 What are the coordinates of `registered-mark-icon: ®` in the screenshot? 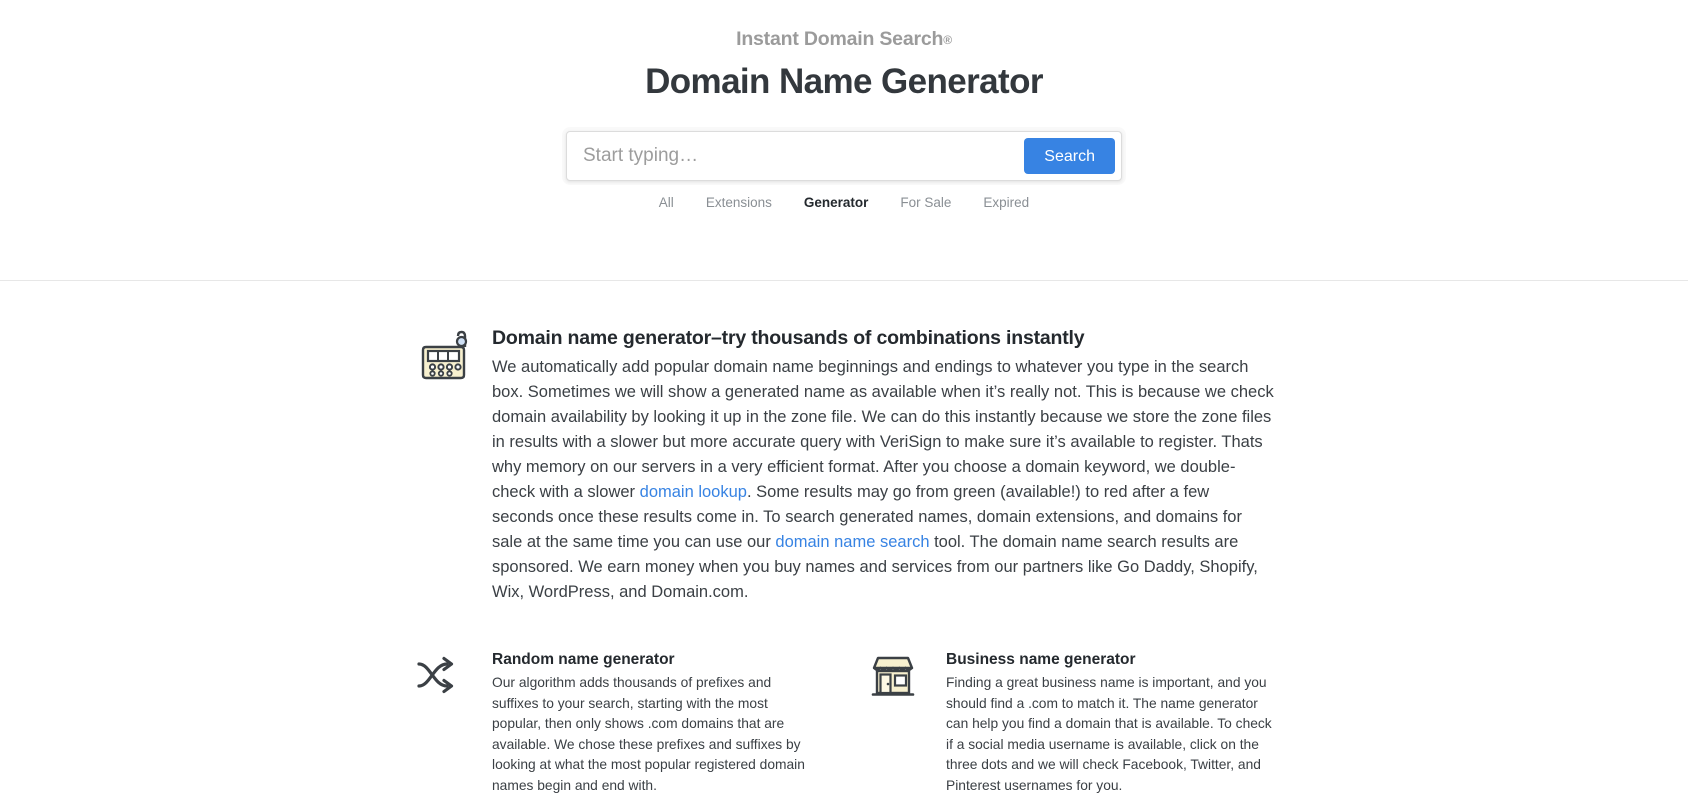 It's located at (947, 40).